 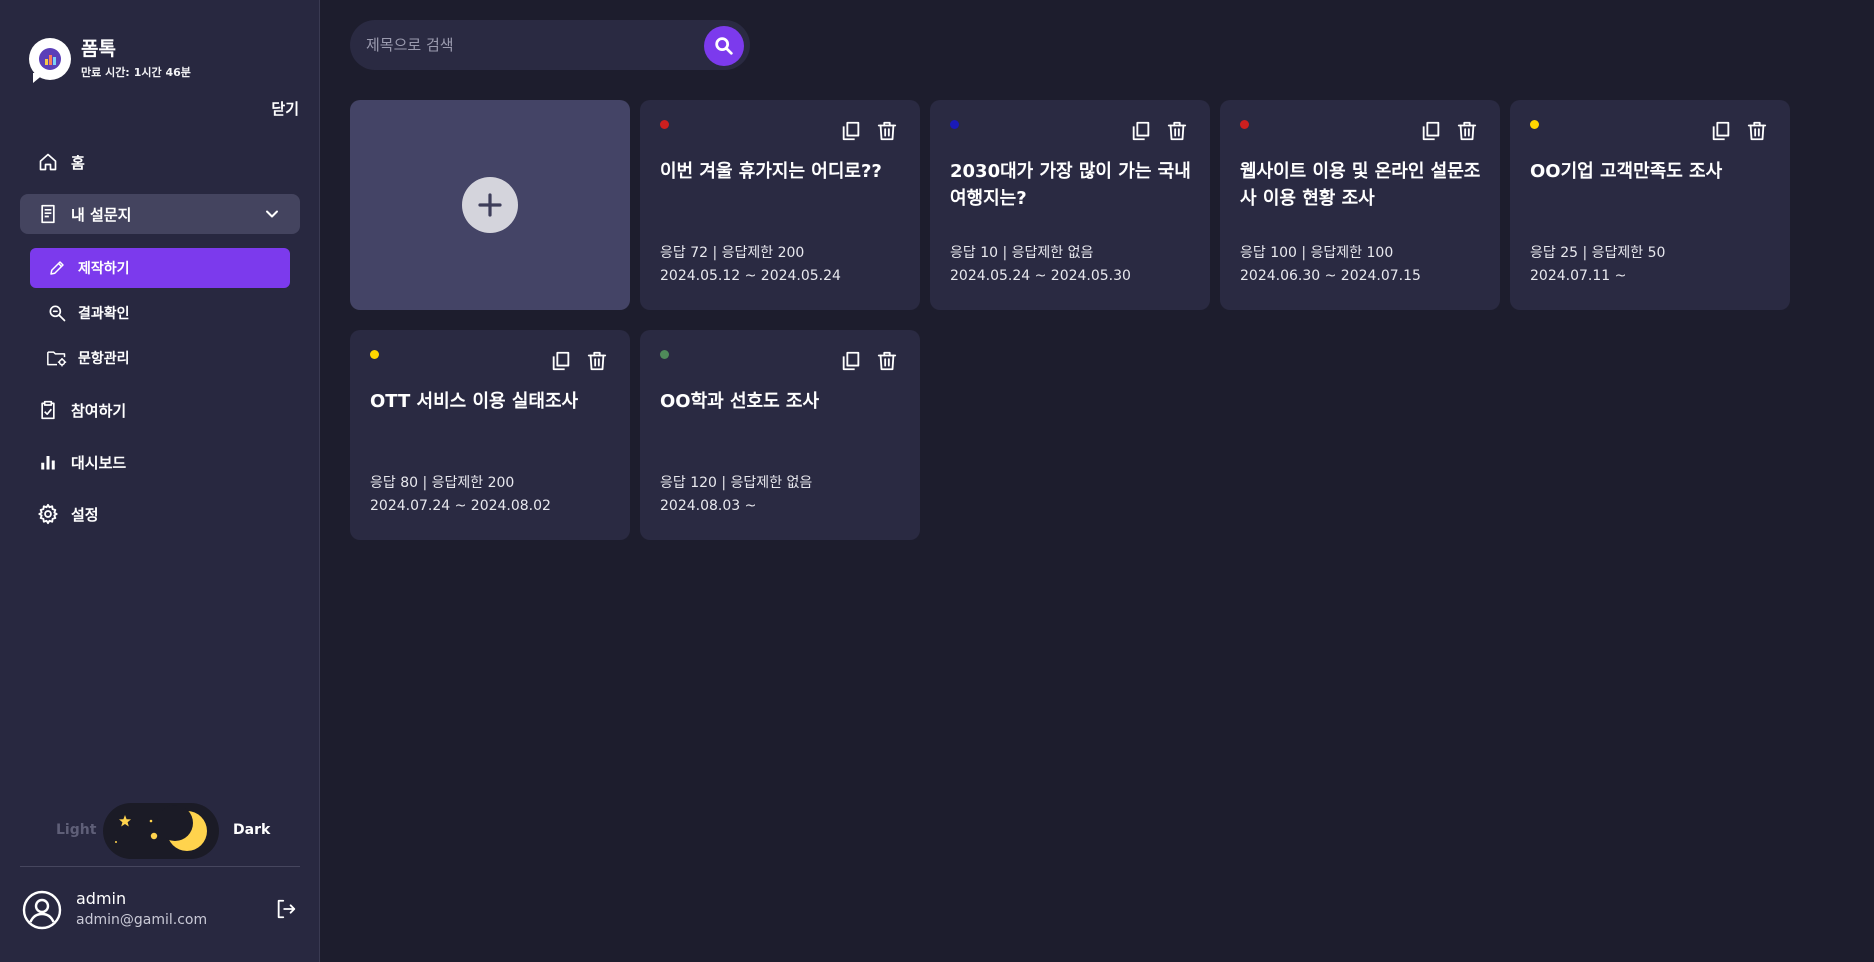 What do you see at coordinates (101, 214) in the screenshot?
I see `sidebar-item-label: 내 설문지` at bounding box center [101, 214].